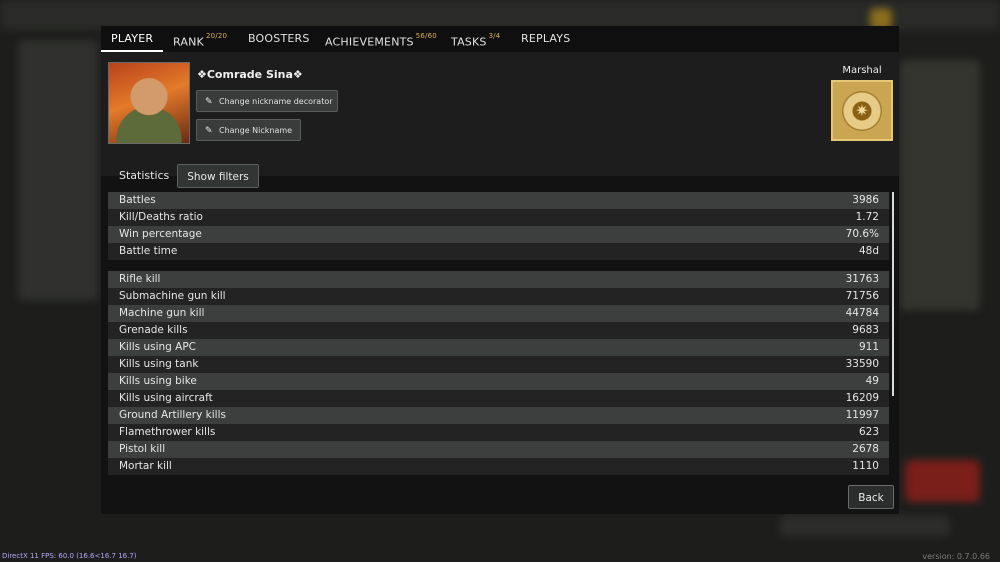 The image size is (1000, 562). I want to click on stat-name: Battles, so click(137, 200).